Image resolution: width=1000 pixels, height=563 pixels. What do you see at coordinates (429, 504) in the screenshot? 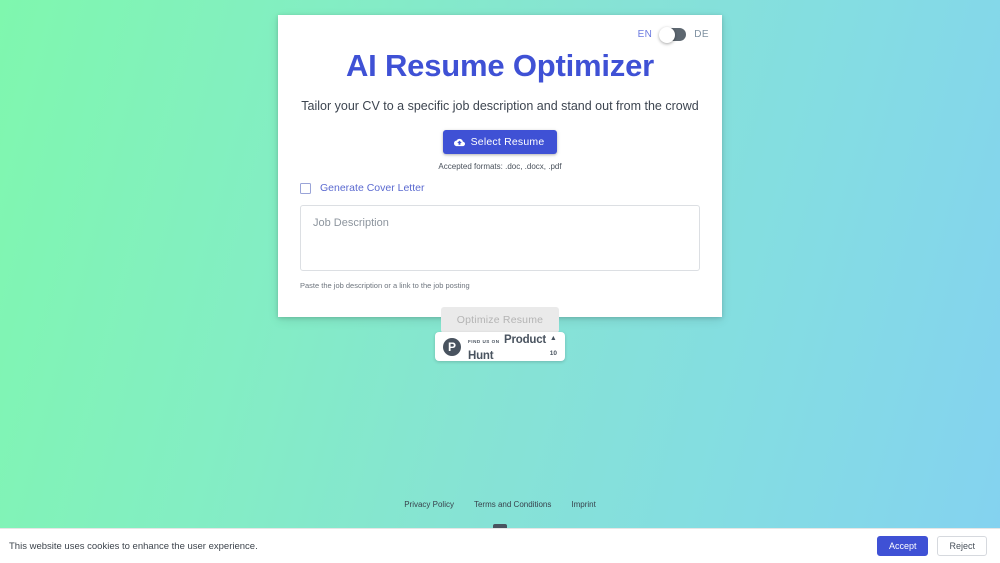
I see `footer-link-privacy-policy: Privacy Policy` at bounding box center [429, 504].